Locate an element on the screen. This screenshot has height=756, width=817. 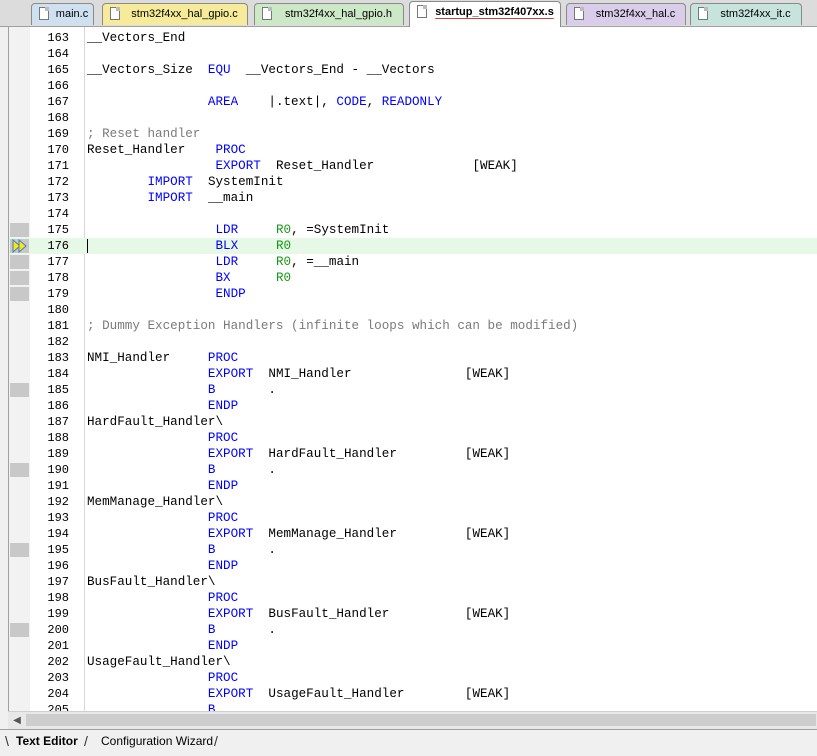
code-line: 197 BusFault_Handler\ is located at coordinates (413, 582).